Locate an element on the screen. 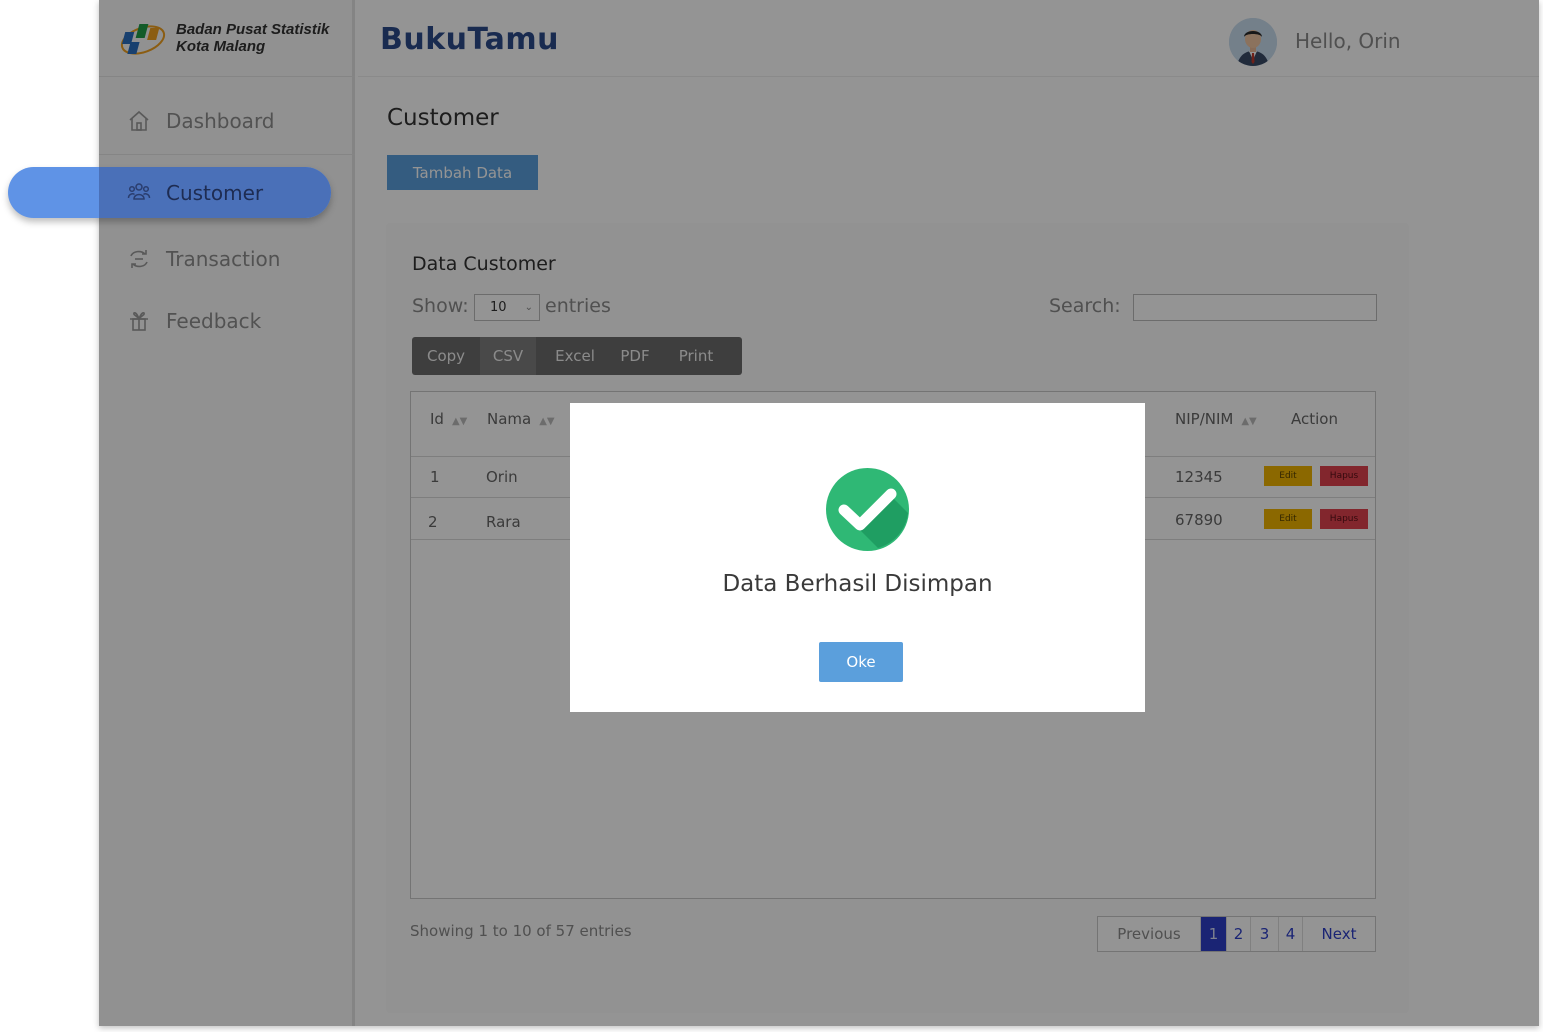  sidebar-item-label: Customer is located at coordinates (215, 193).